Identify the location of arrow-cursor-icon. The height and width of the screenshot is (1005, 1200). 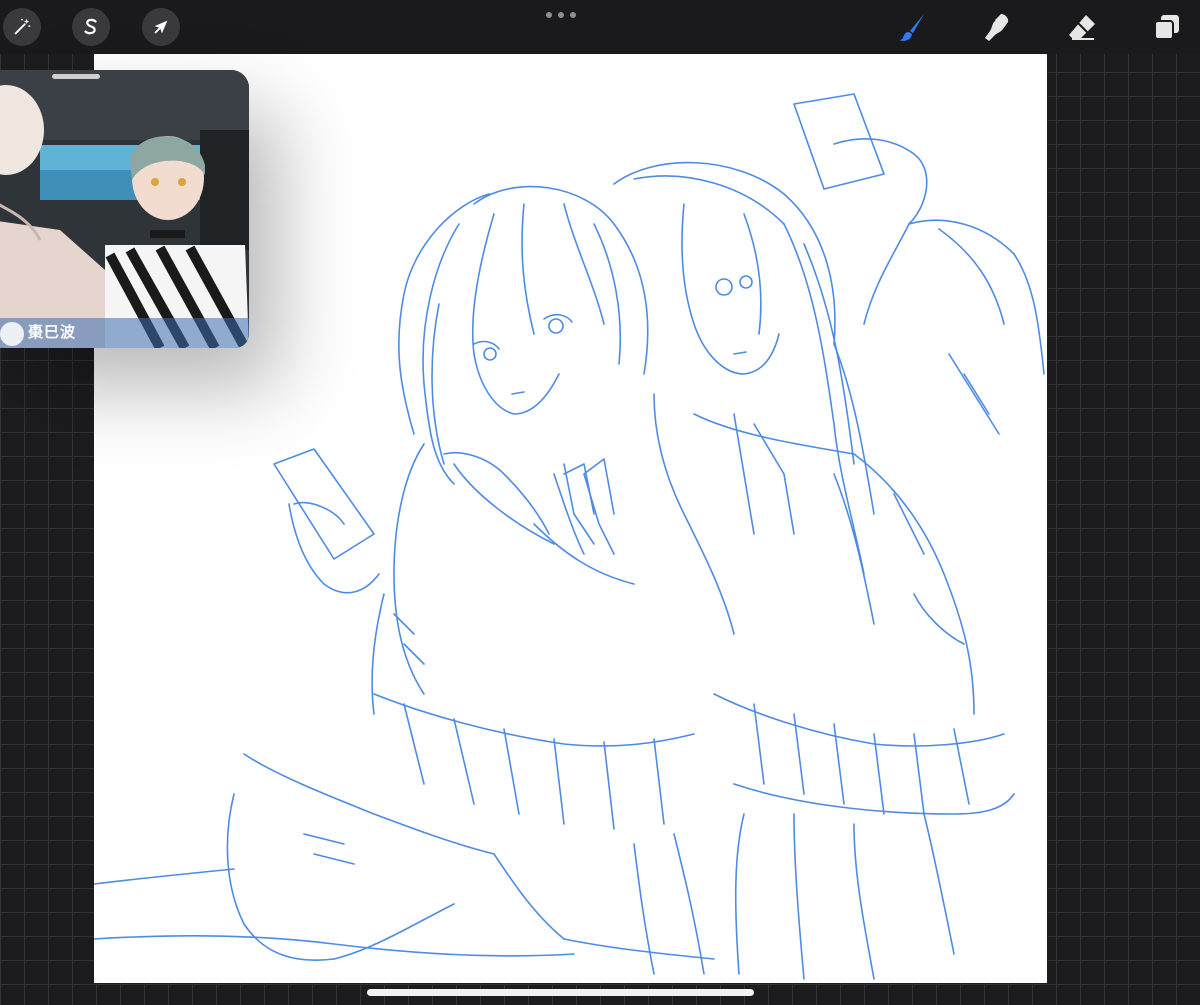
(161, 27).